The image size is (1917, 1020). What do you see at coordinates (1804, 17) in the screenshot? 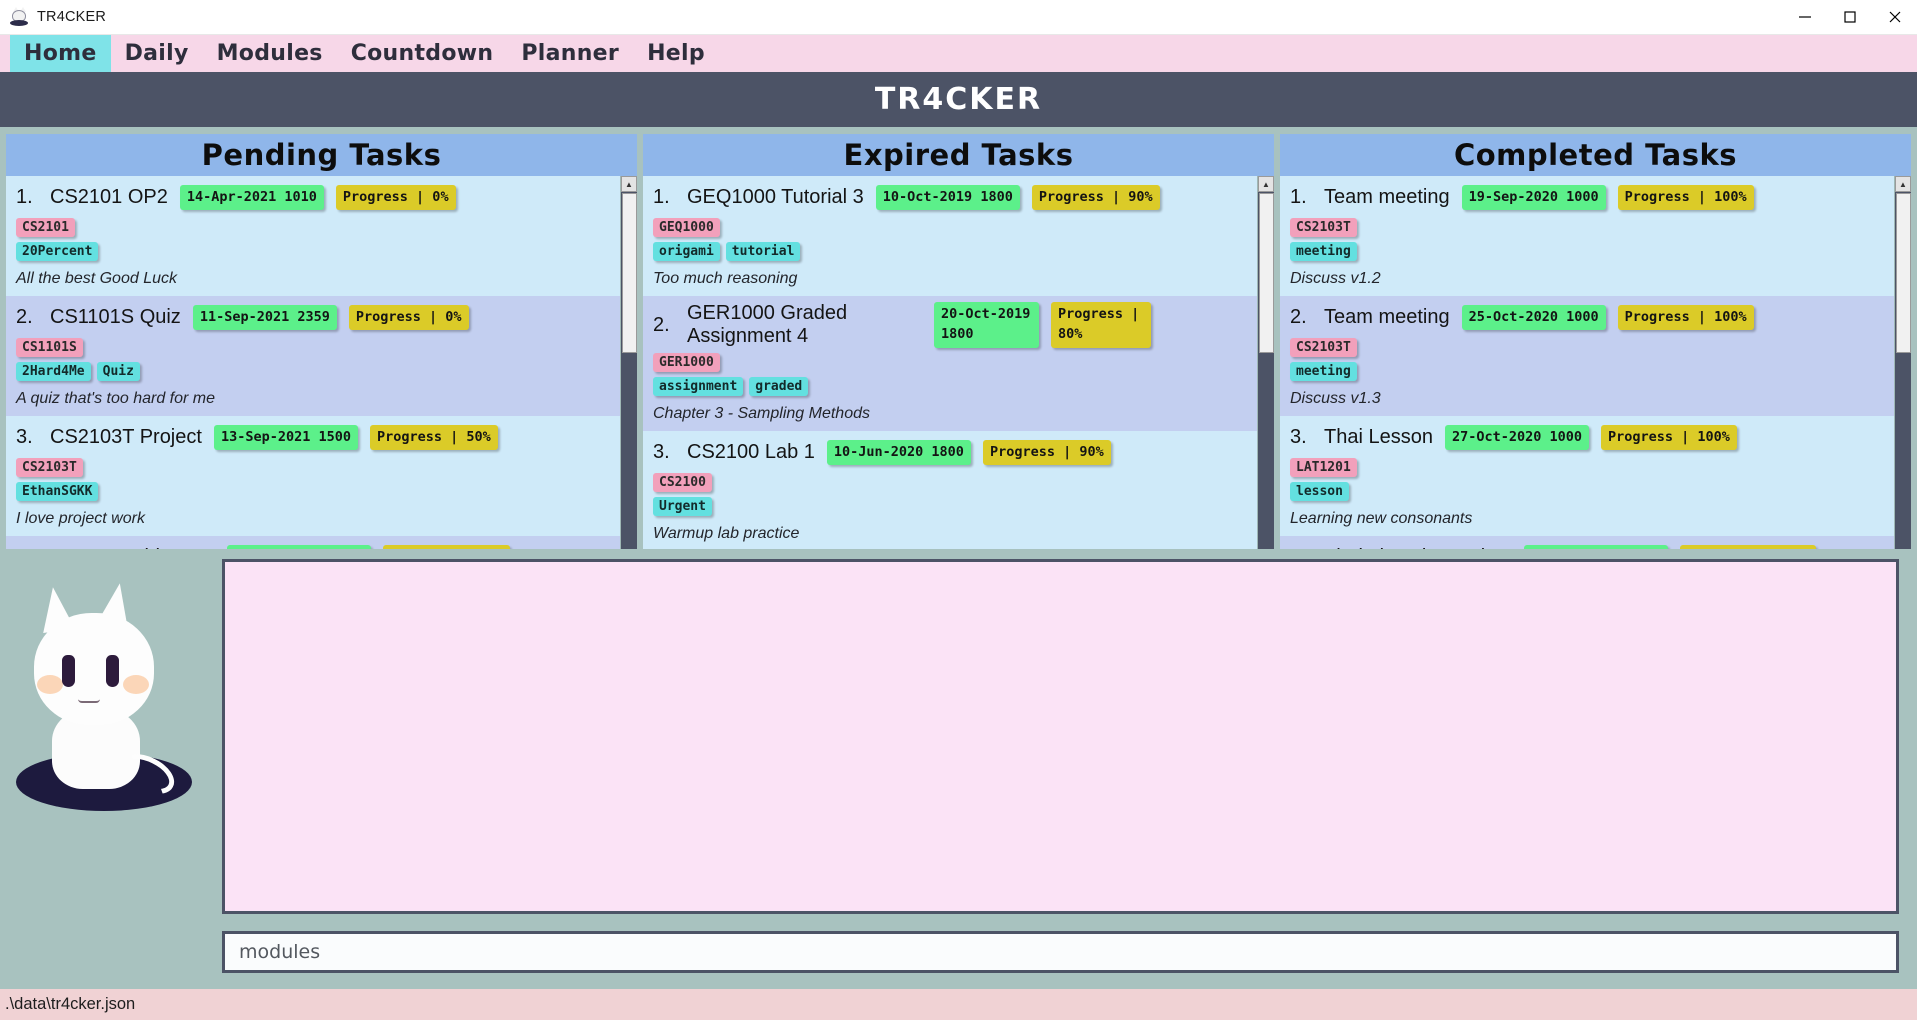
I see `minimize-button` at bounding box center [1804, 17].